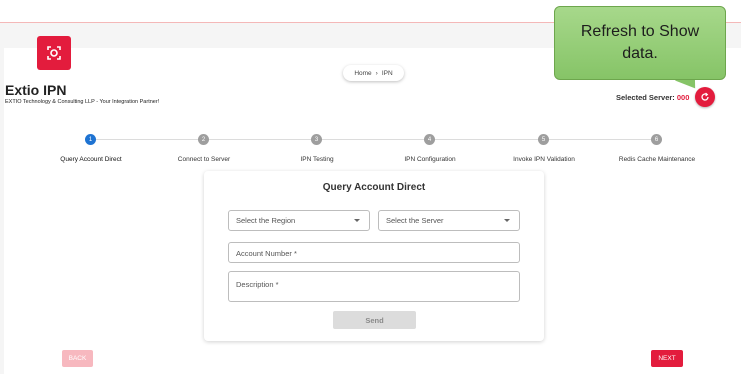  I want to click on region-select: Select the Region, so click(299, 220).